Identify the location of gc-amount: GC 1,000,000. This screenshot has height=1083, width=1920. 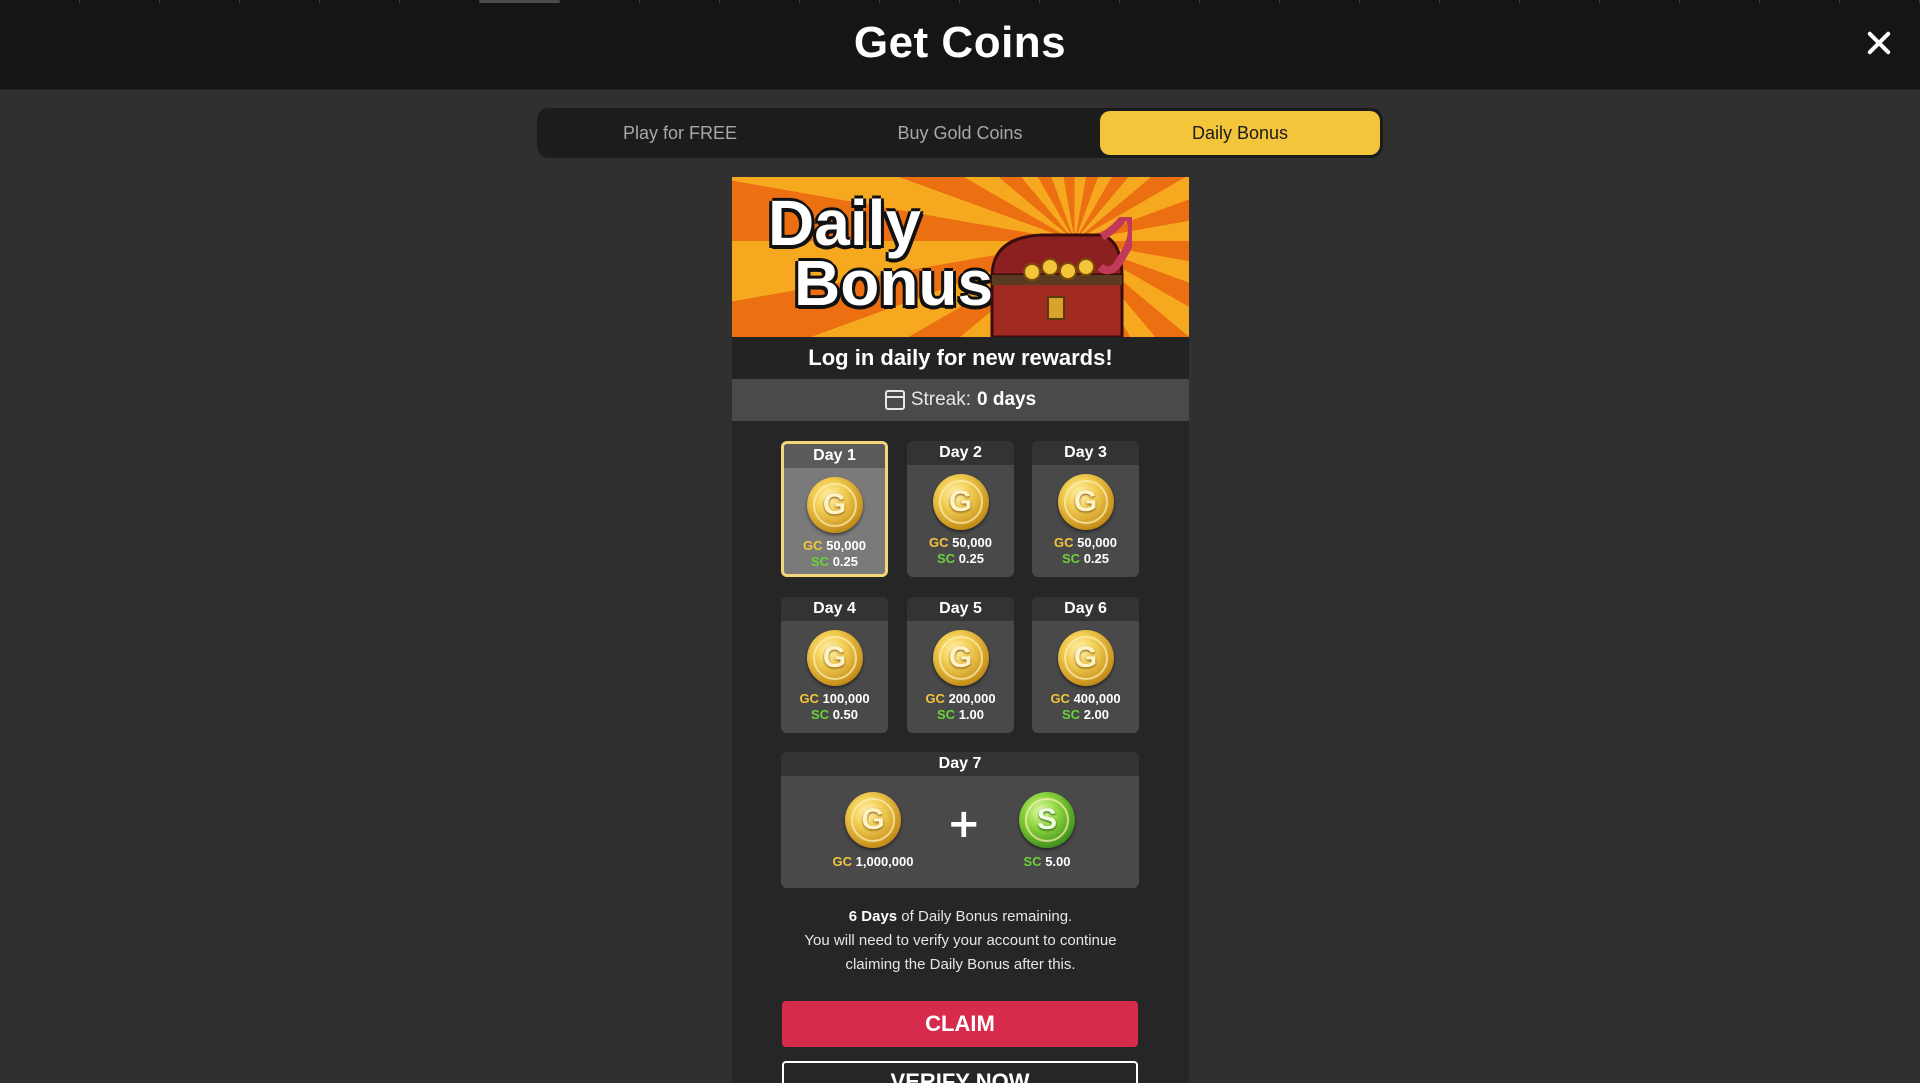
(873, 861).